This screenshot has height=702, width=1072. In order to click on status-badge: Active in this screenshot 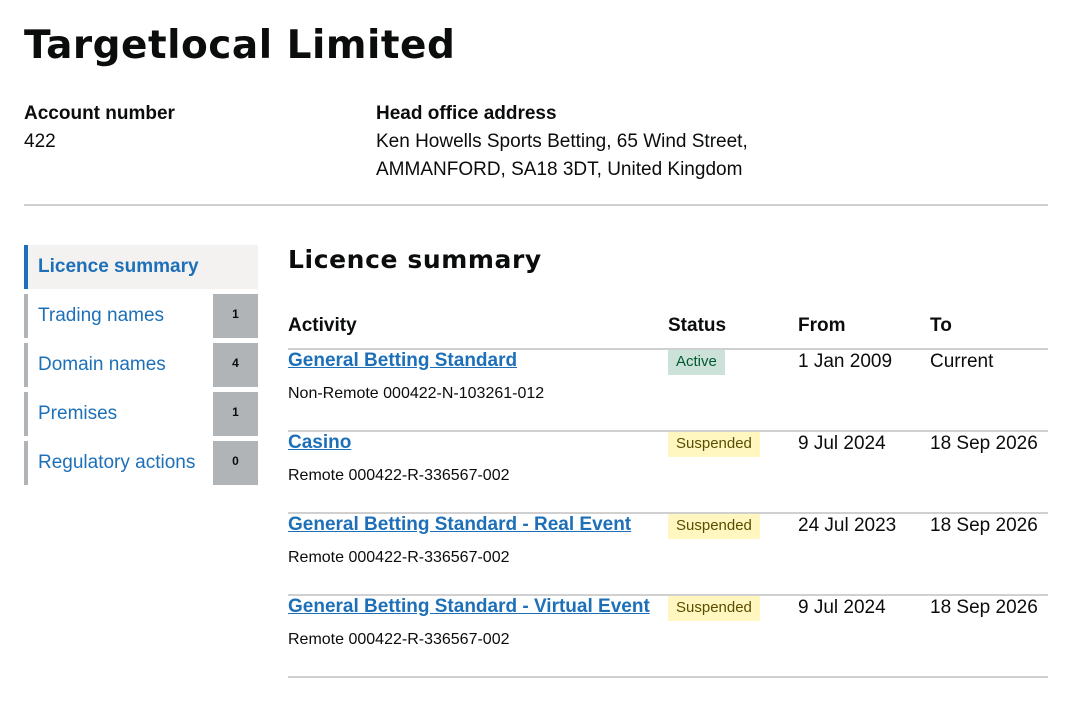, I will do `click(696, 362)`.